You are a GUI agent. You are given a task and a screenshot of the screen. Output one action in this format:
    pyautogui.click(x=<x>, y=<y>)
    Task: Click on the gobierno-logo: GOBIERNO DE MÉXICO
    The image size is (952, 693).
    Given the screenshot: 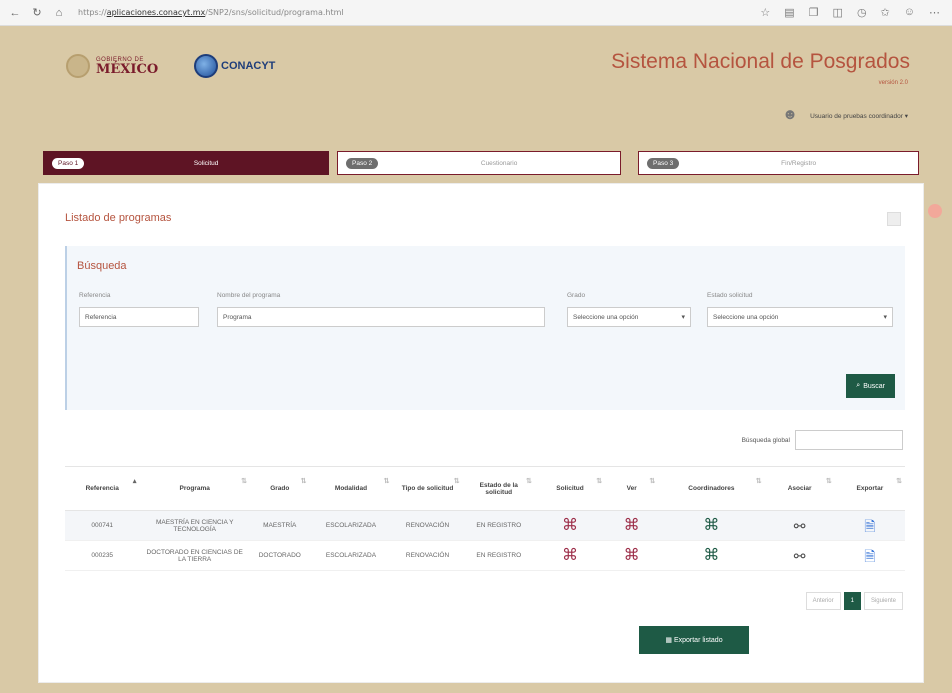 What is the action you would take?
    pyautogui.click(x=112, y=66)
    